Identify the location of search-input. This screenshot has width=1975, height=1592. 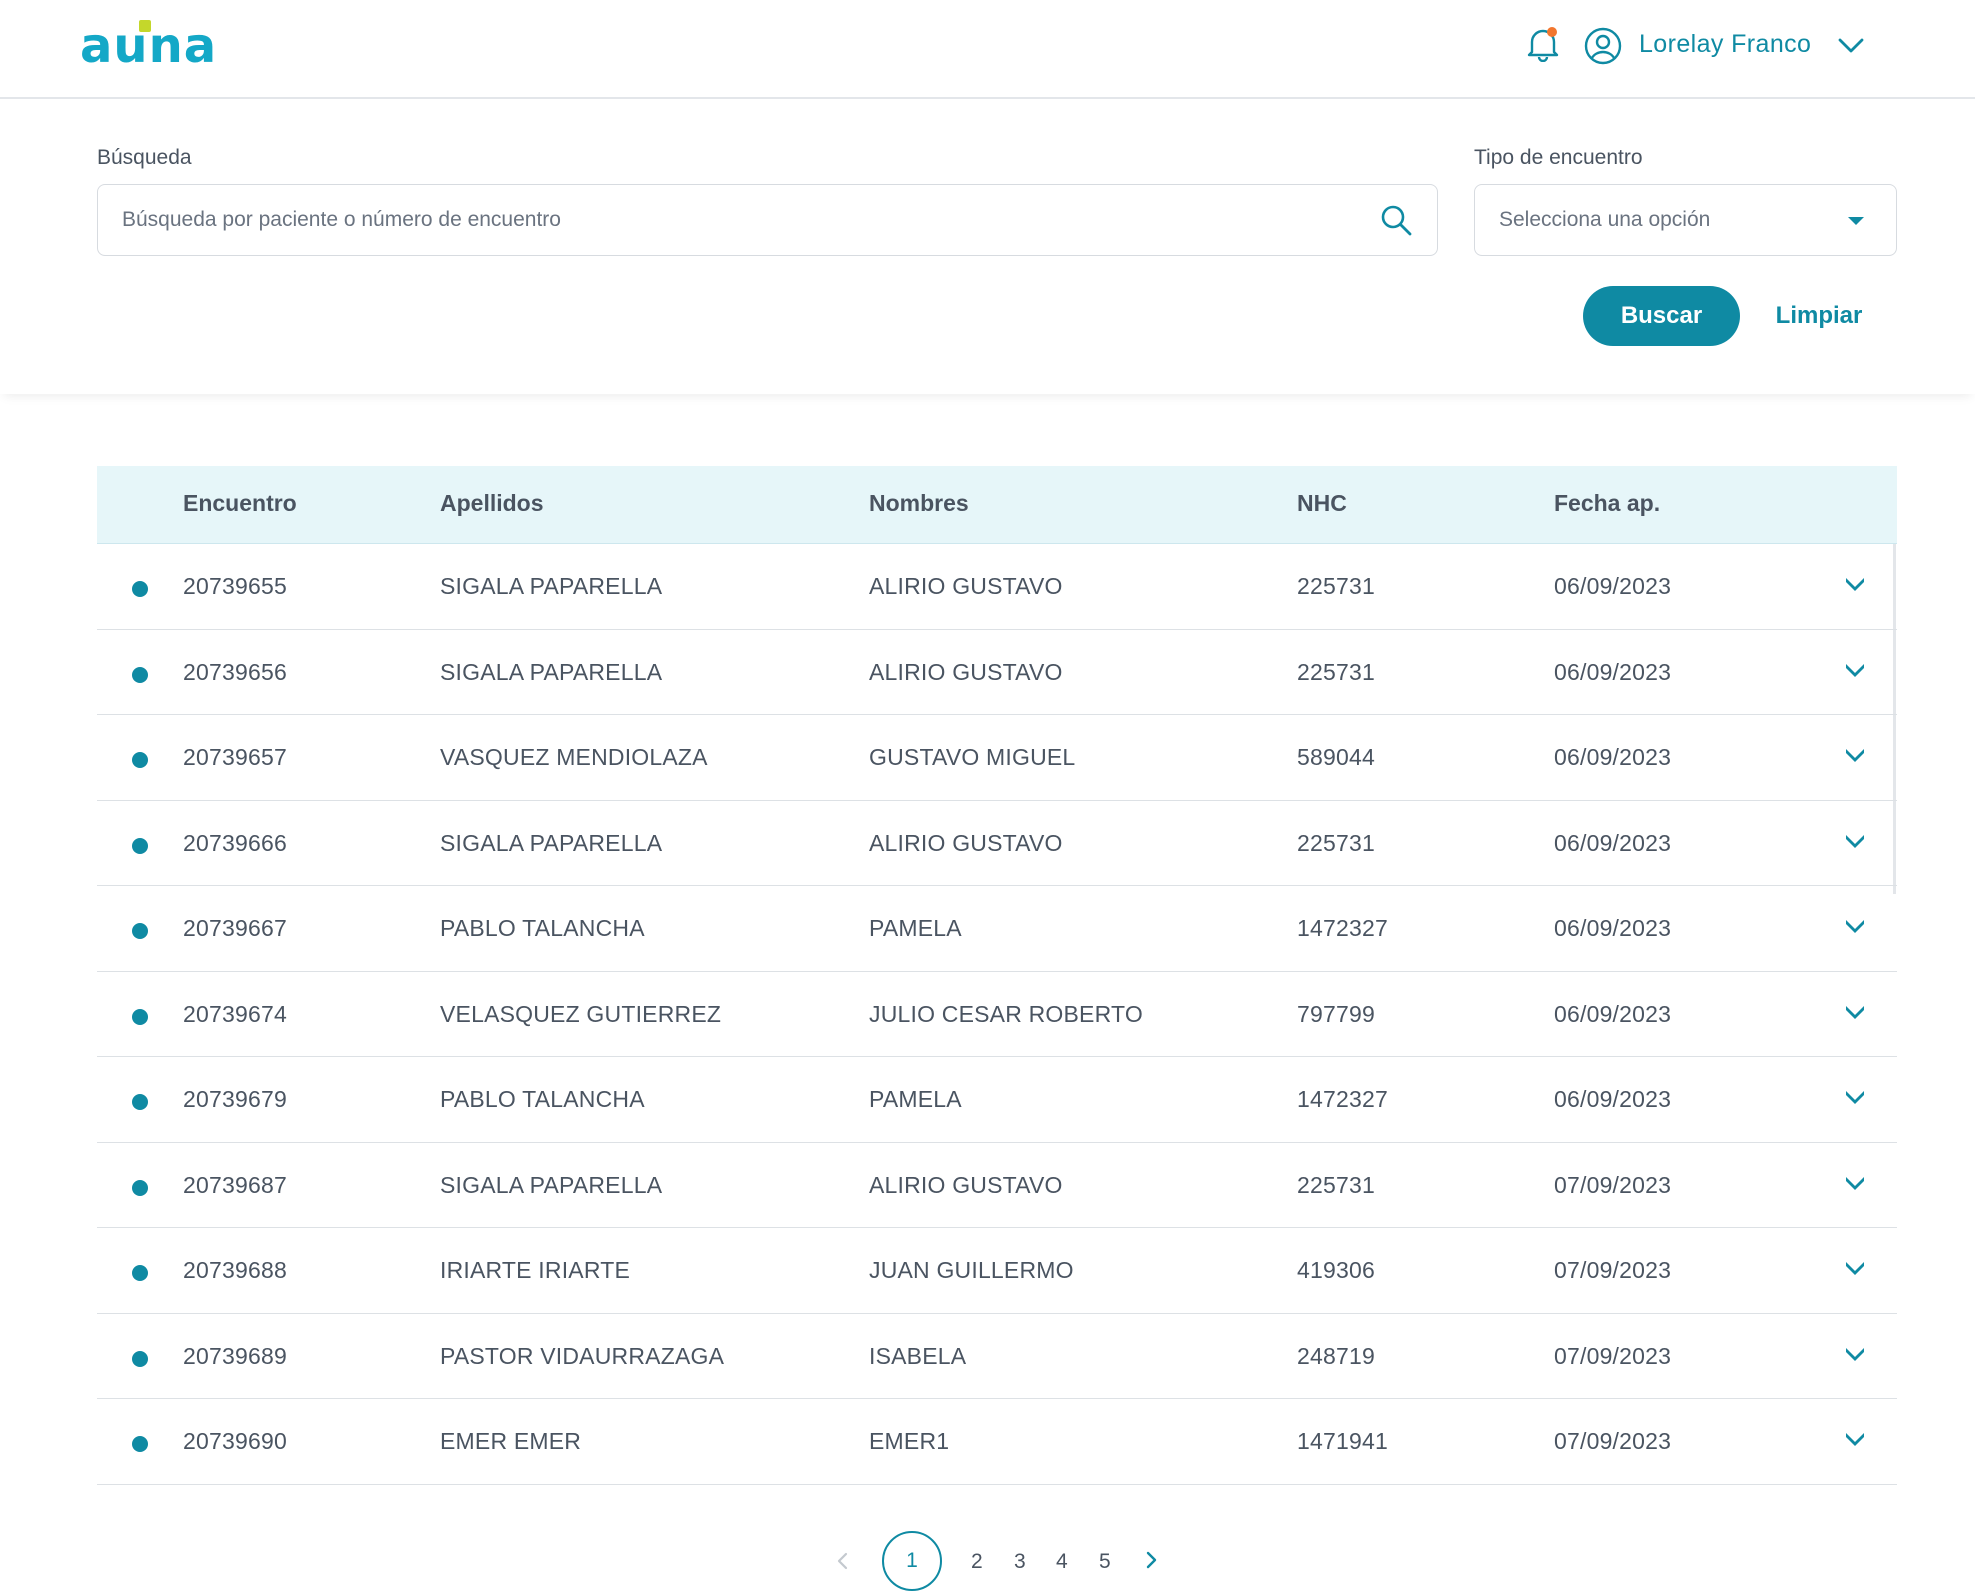
(737, 220).